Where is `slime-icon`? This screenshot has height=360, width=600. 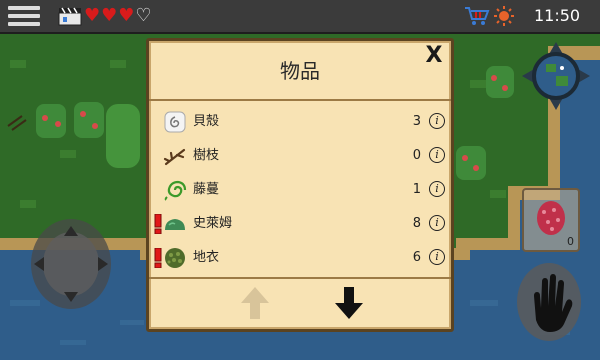 slime-icon is located at coordinates (175, 224).